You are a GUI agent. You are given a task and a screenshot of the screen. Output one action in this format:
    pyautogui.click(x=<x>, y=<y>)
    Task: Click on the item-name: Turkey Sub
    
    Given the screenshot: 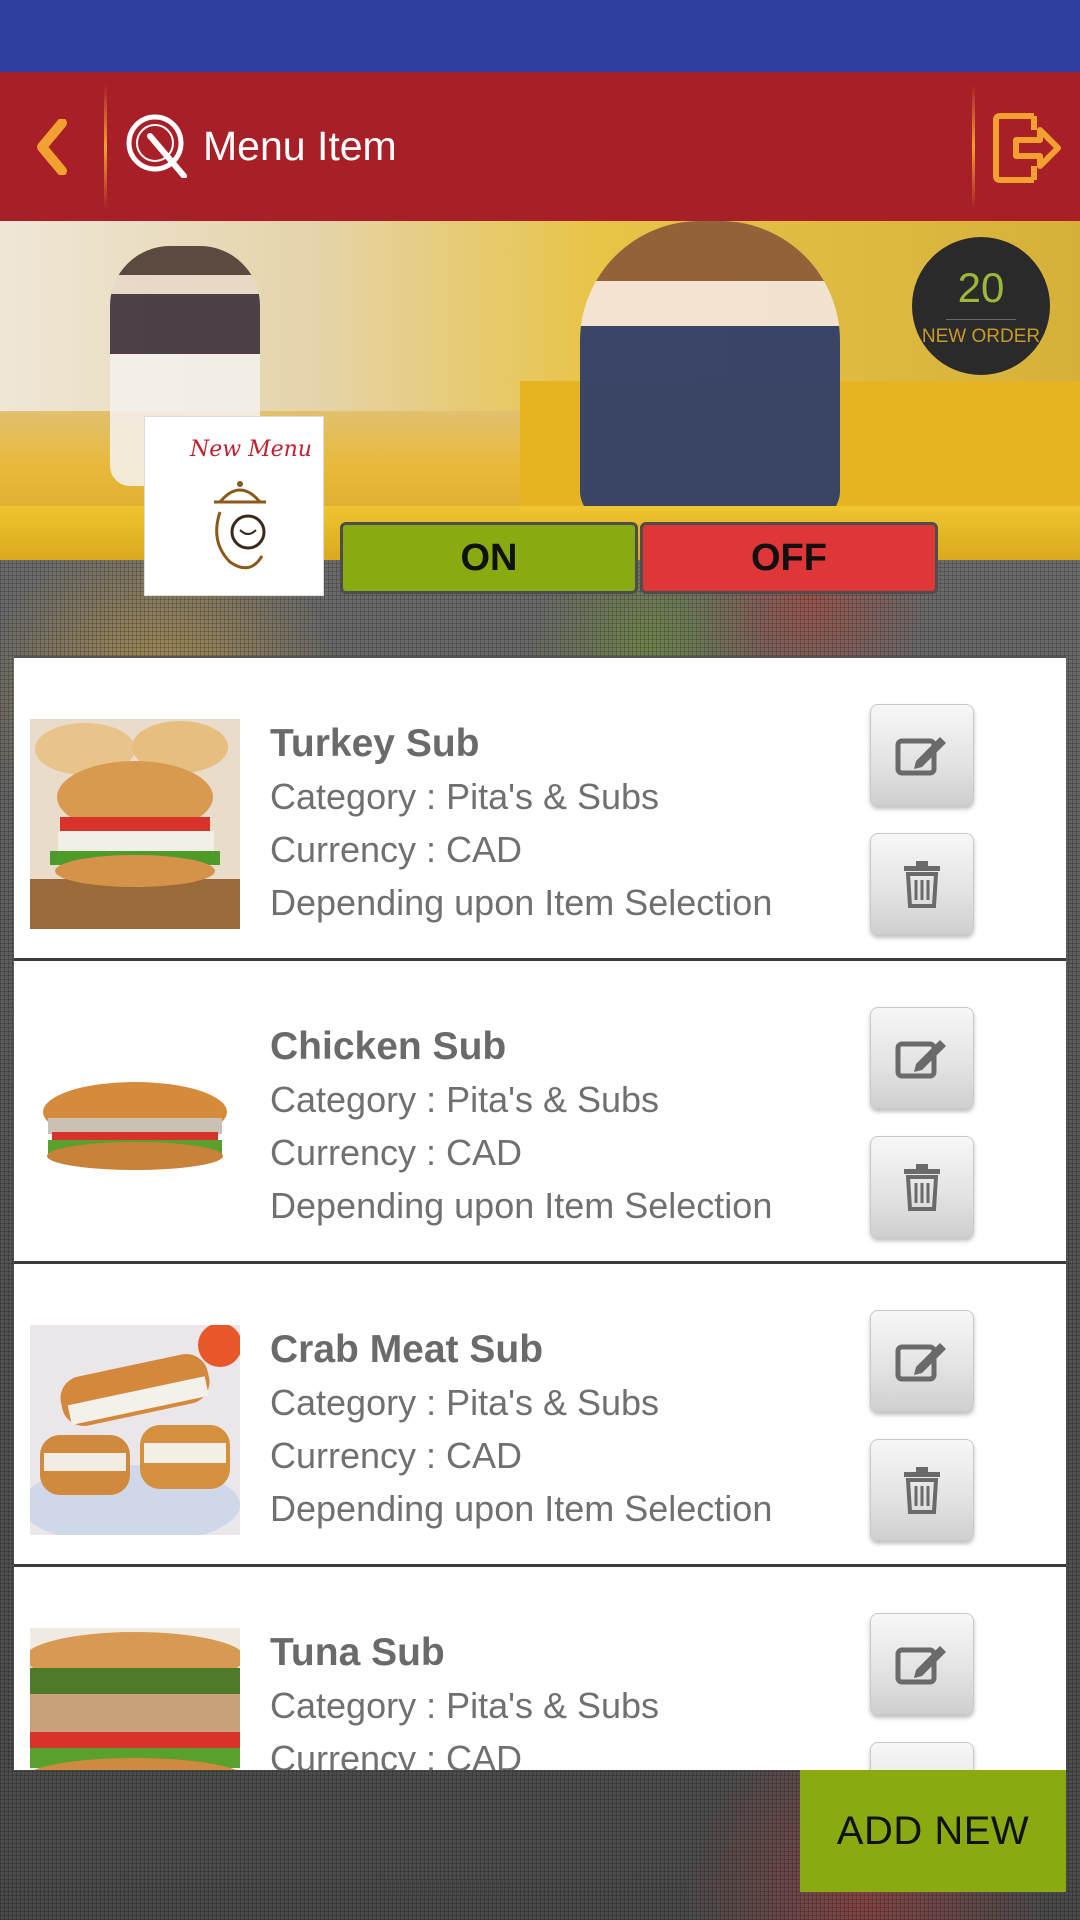 What is the action you would take?
    pyautogui.click(x=375, y=743)
    